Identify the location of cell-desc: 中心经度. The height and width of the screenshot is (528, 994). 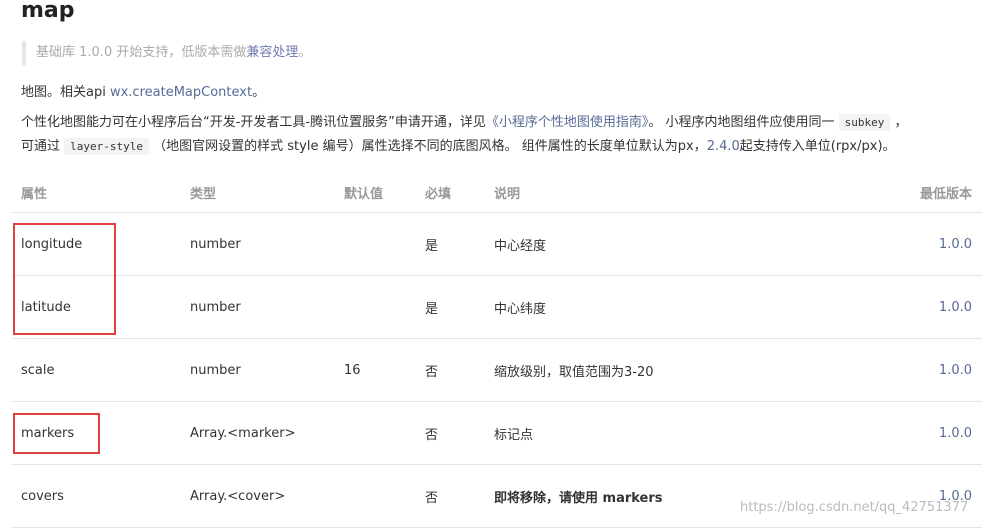
(649, 244).